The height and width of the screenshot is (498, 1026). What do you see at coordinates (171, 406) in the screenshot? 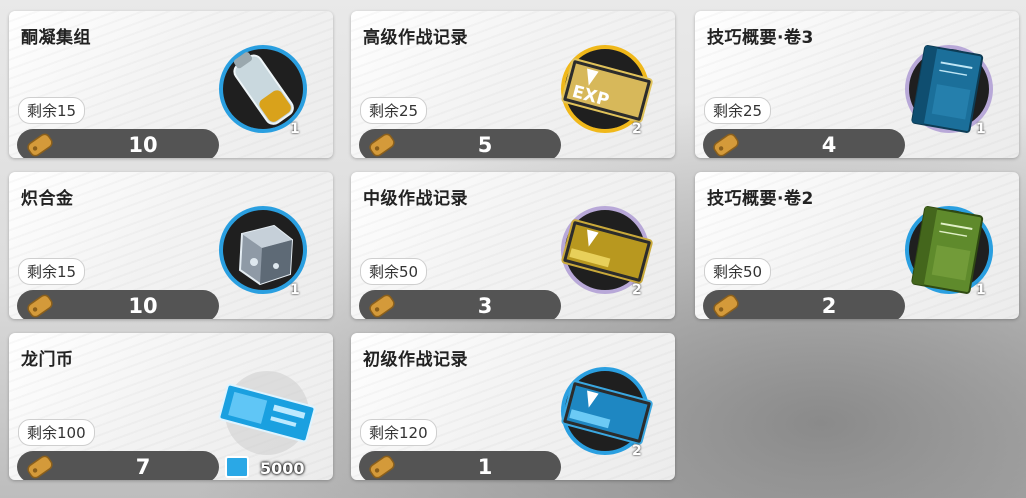
I see `shop-item-card: 龙门币 5000 剩余100 7` at bounding box center [171, 406].